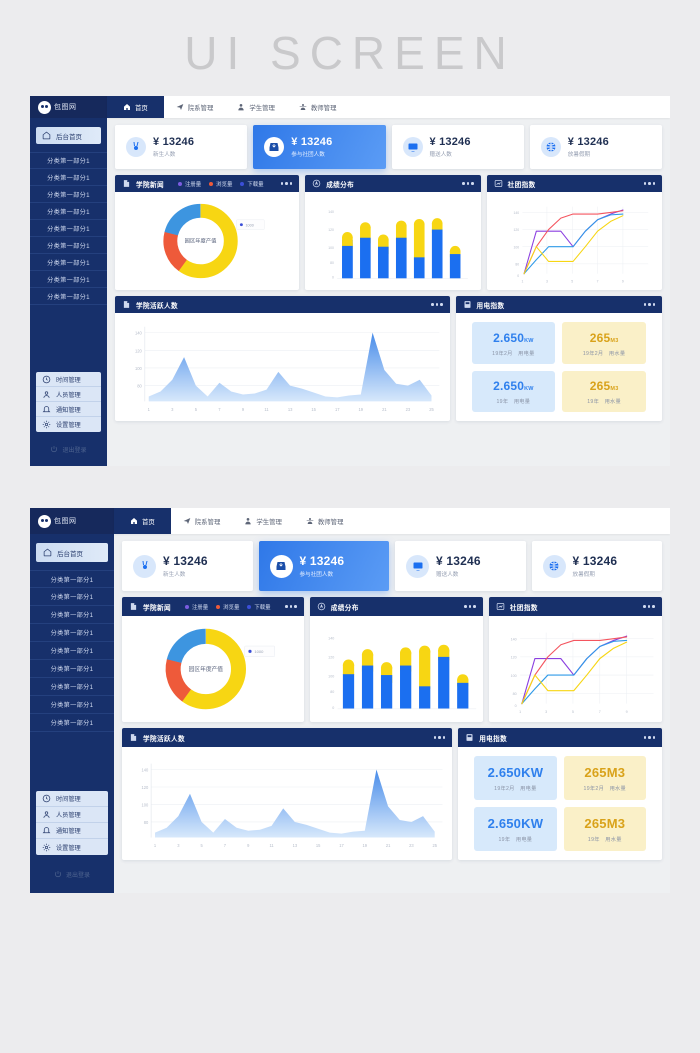  I want to click on metric-value: 265, so click(595, 772).